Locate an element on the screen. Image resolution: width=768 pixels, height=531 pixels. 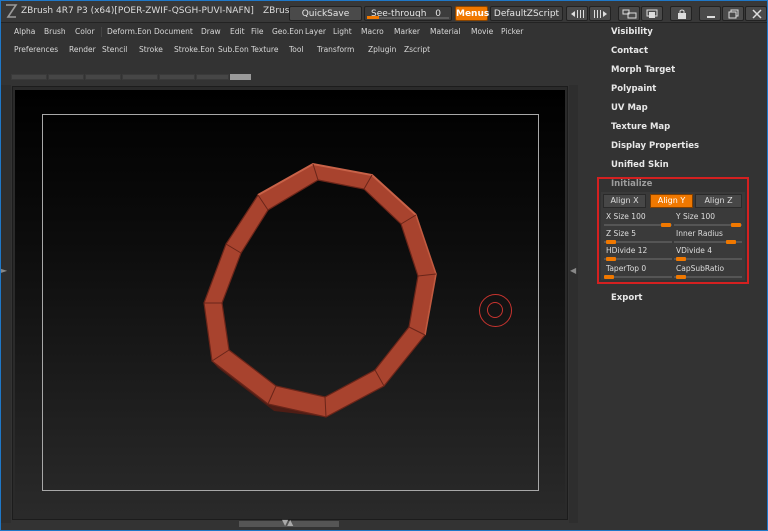
brush-cursor is located at coordinates (495, 310).